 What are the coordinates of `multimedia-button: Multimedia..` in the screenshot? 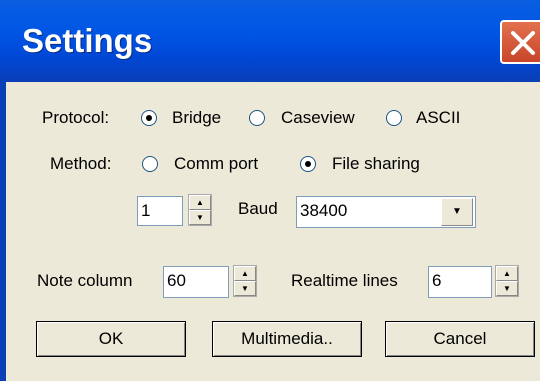 It's located at (287, 339).